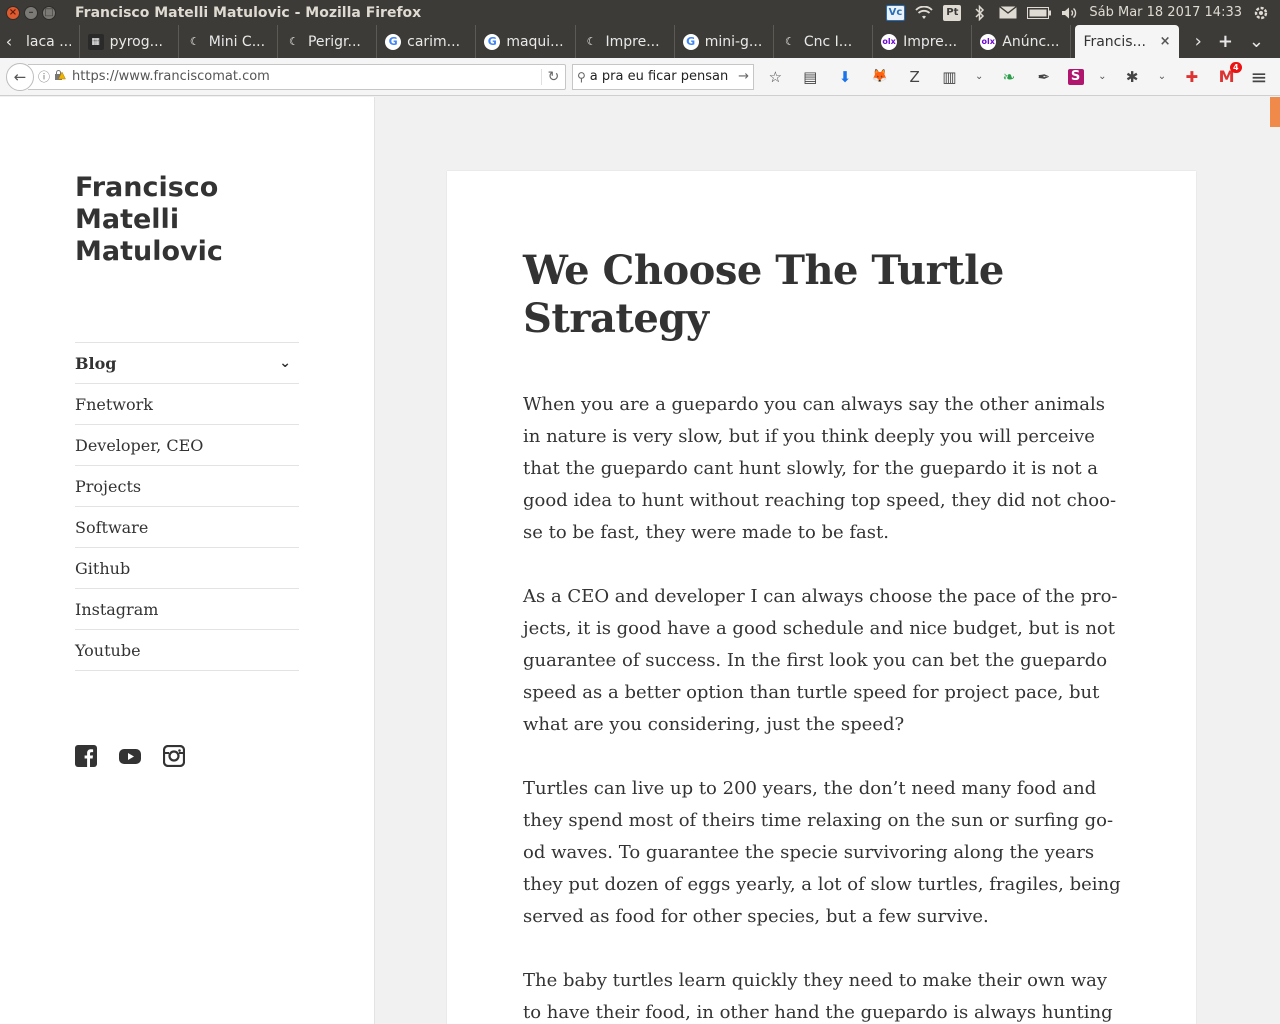 The image size is (1280, 1024). What do you see at coordinates (979, 77) in the screenshot?
I see `dropdown-1-icon: ⌄` at bounding box center [979, 77].